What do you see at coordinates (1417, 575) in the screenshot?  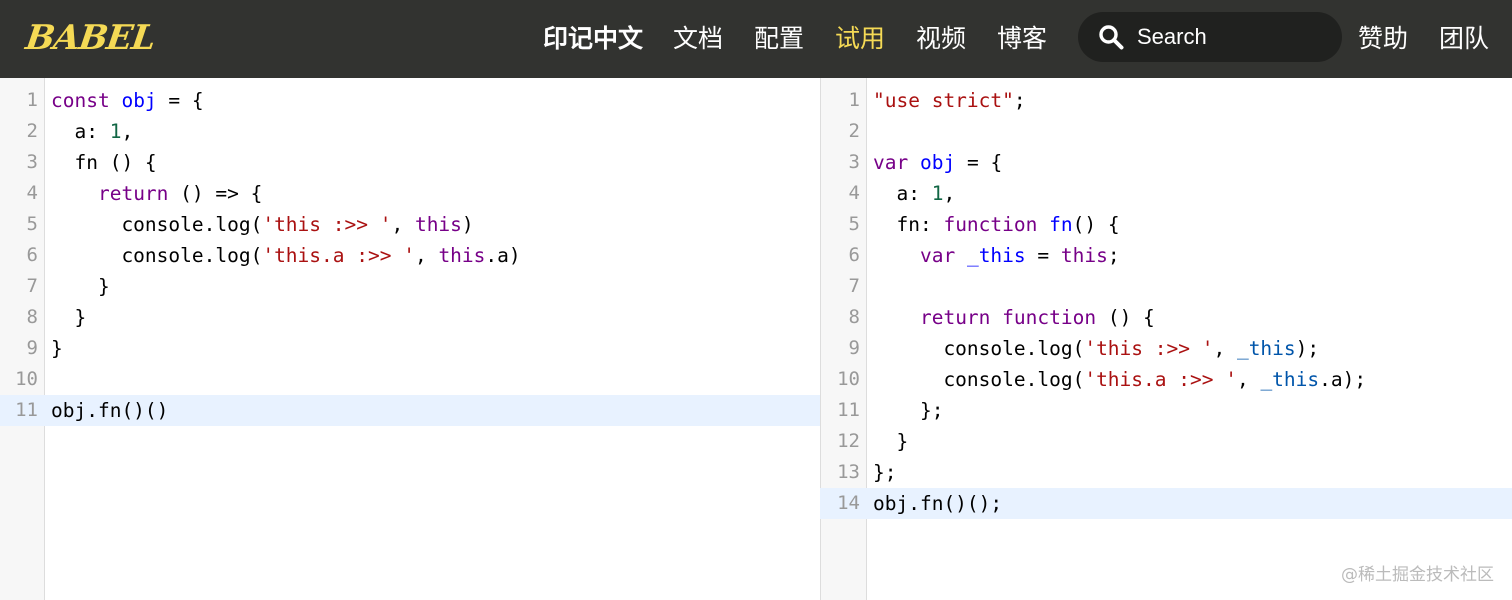 I see `watermark: @稀土掘金技术社区` at bounding box center [1417, 575].